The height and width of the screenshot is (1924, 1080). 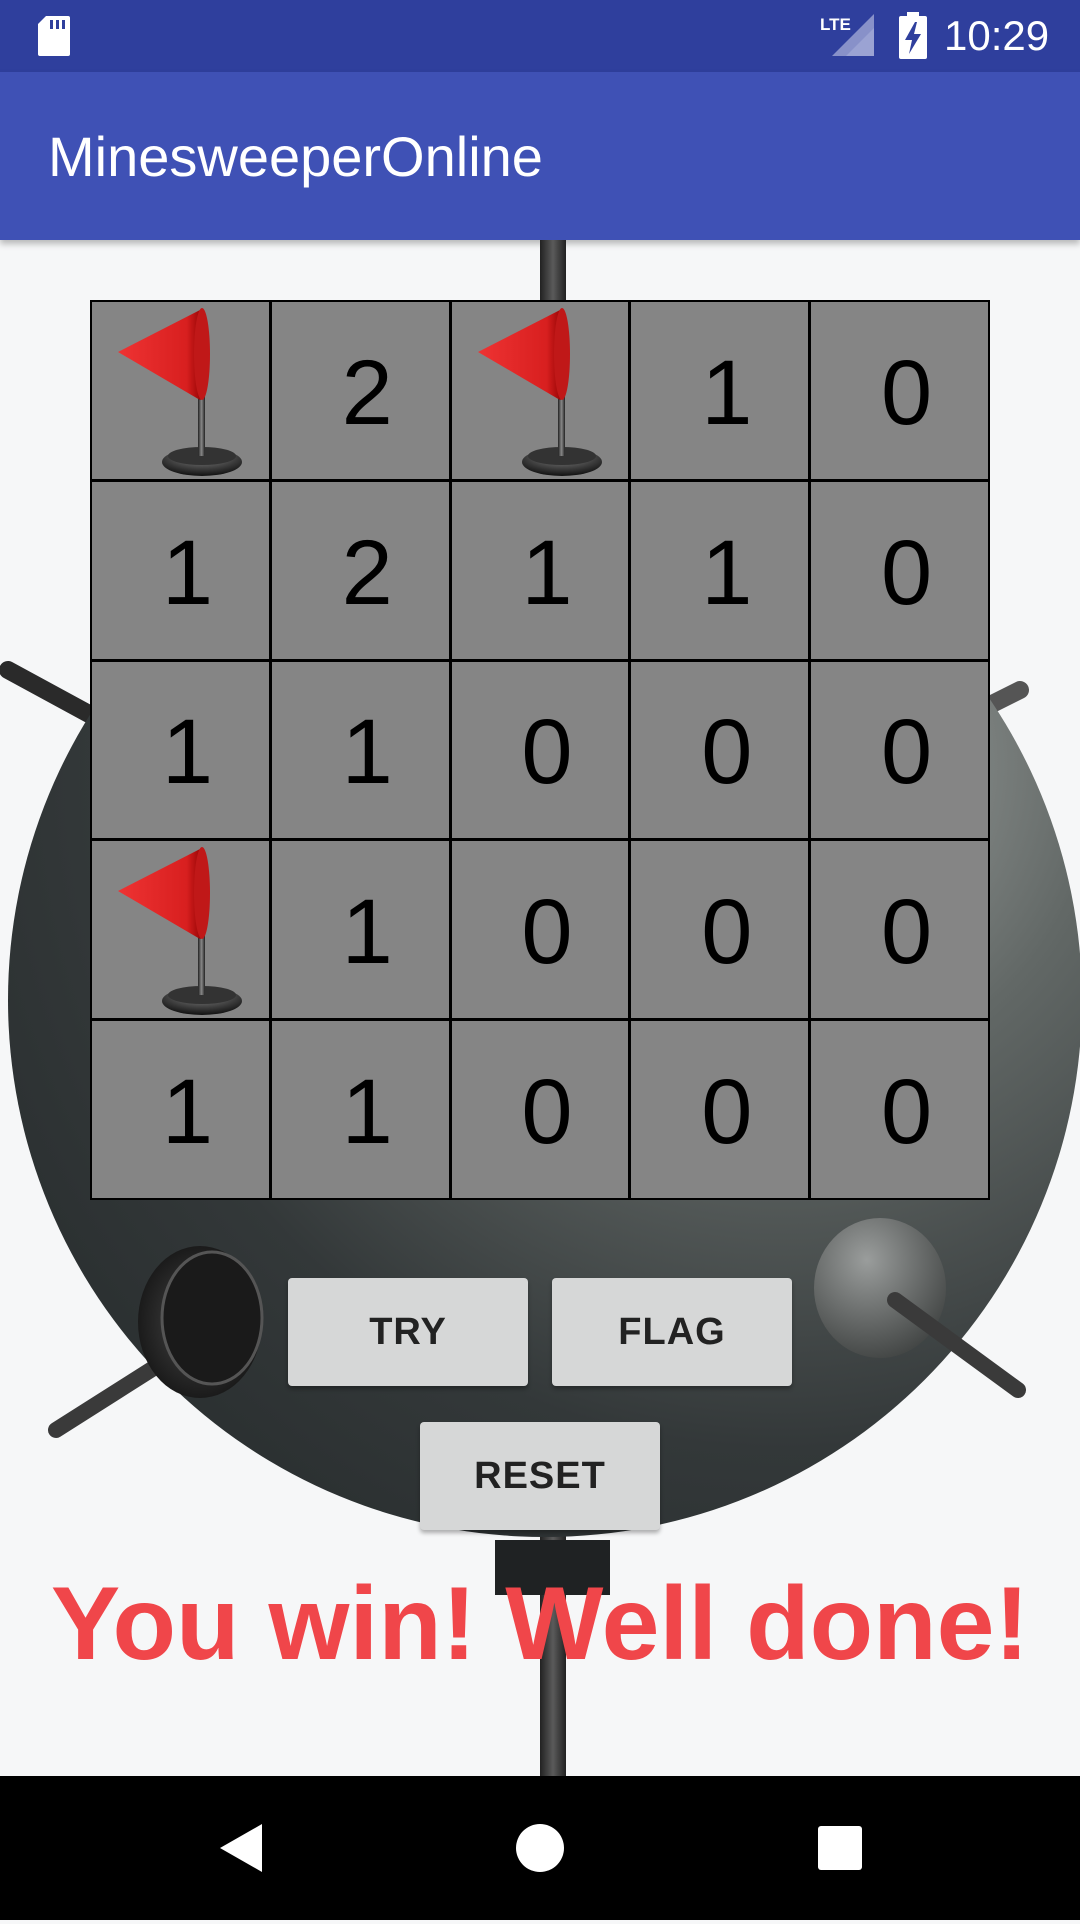 What do you see at coordinates (540, 1624) in the screenshot?
I see `win-message: You win! Well done!` at bounding box center [540, 1624].